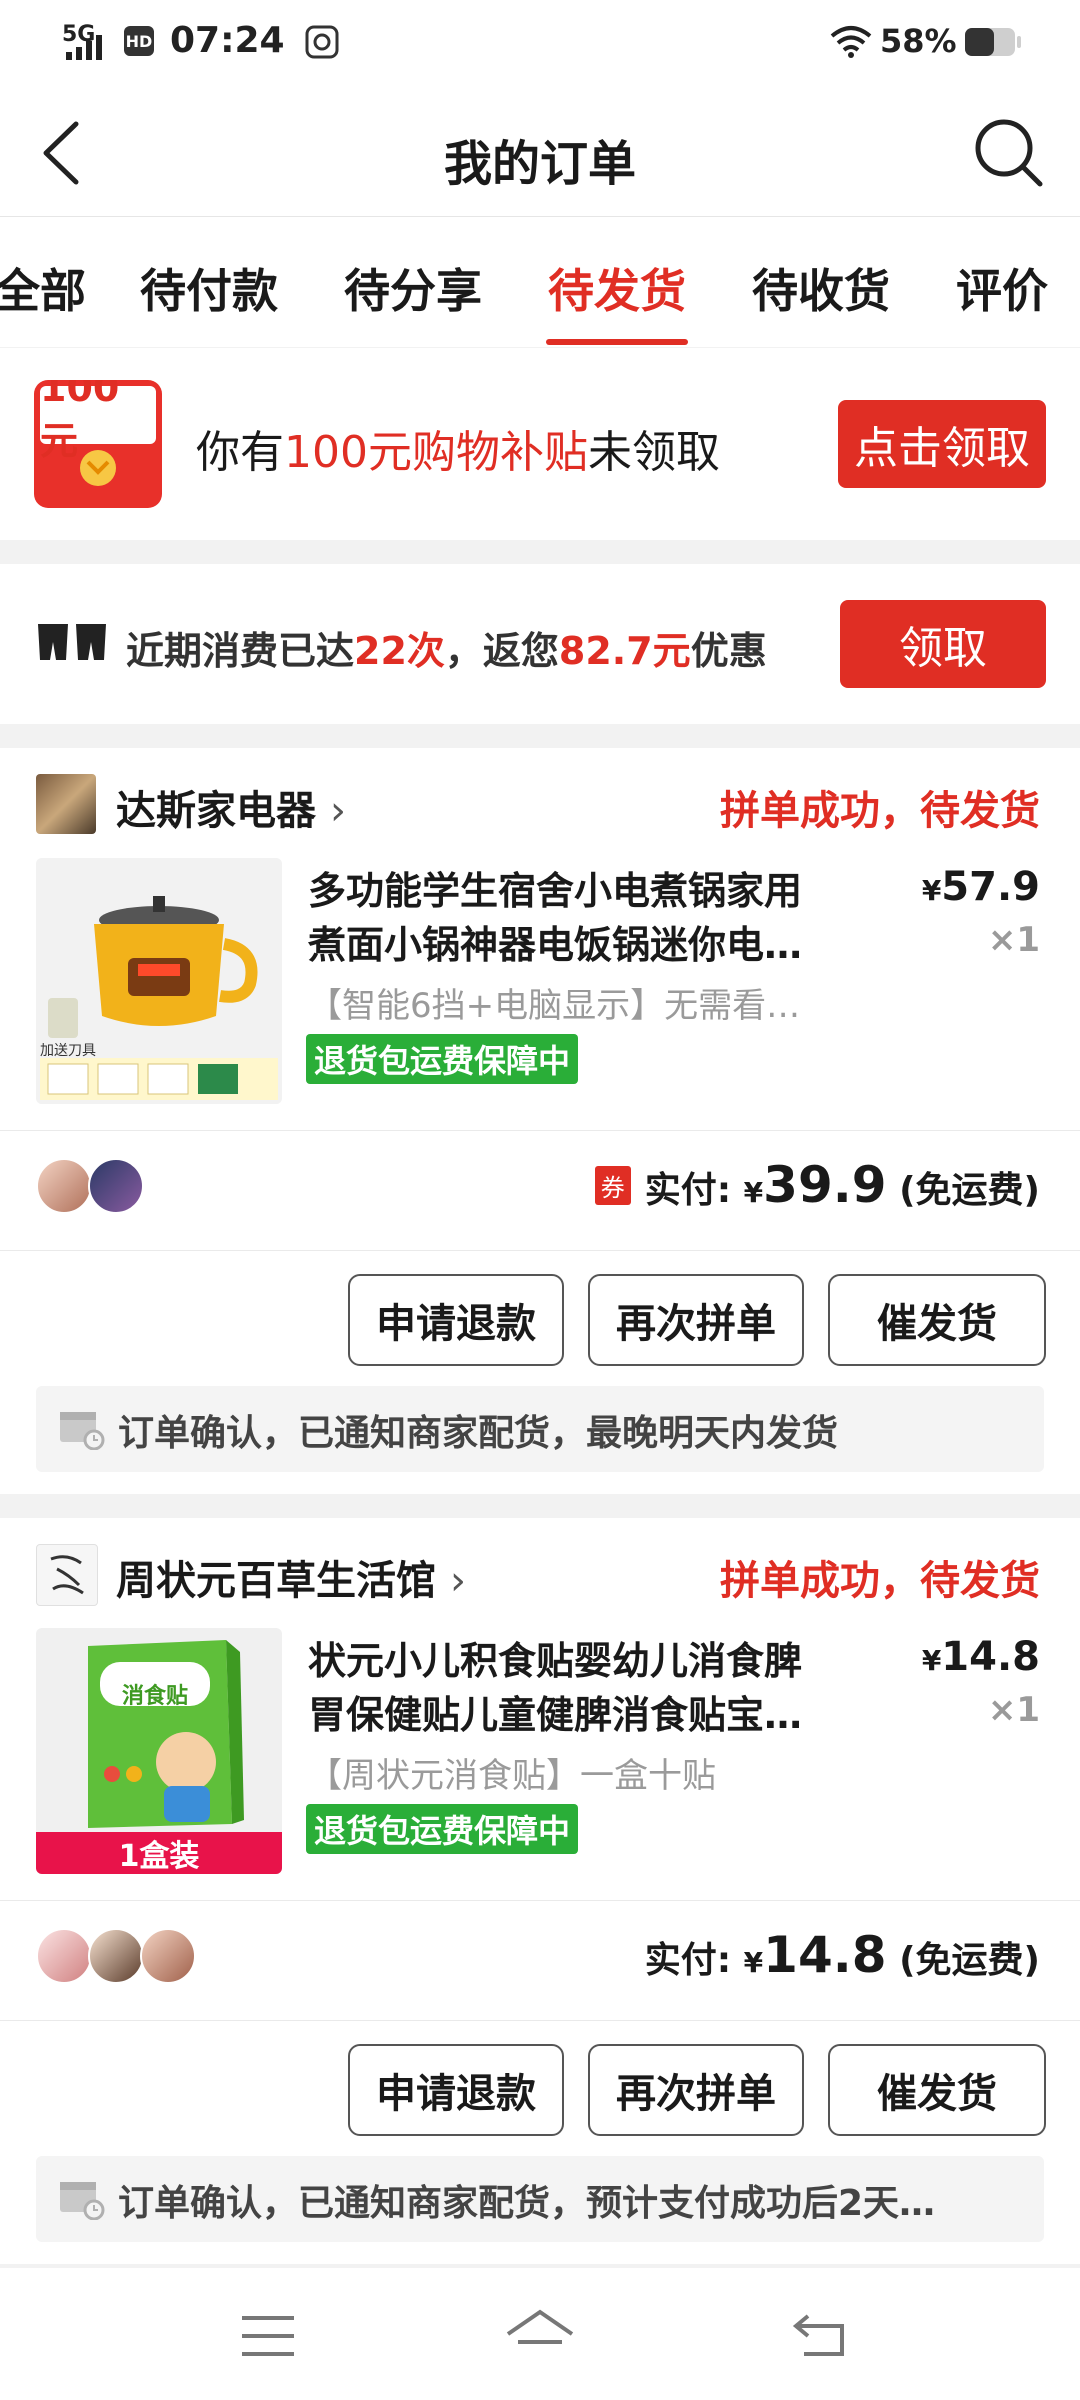 This screenshot has height=2400, width=1080. What do you see at coordinates (617, 288) in the screenshot?
I see `tab-pending-shipment: 待发货` at bounding box center [617, 288].